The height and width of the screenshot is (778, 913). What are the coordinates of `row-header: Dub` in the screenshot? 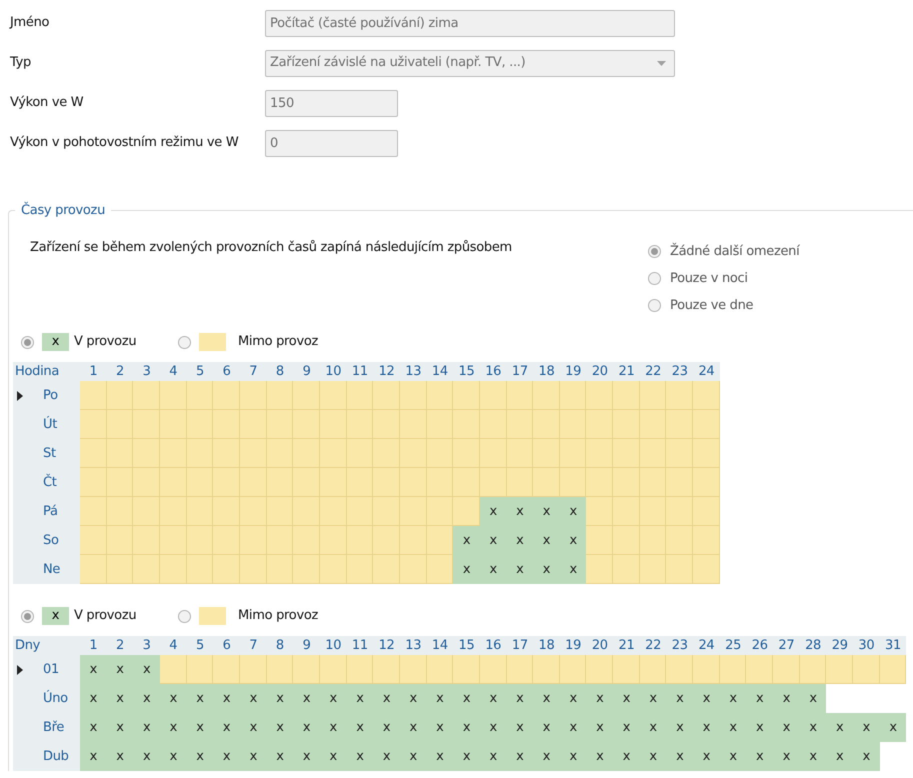 It's located at (46, 756).